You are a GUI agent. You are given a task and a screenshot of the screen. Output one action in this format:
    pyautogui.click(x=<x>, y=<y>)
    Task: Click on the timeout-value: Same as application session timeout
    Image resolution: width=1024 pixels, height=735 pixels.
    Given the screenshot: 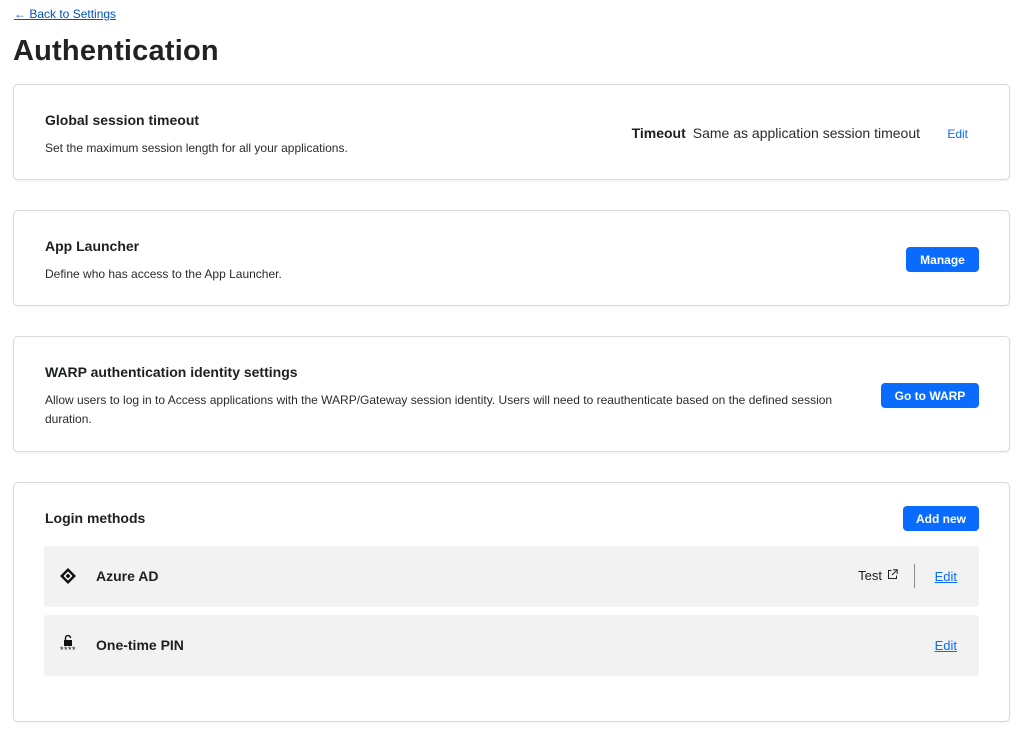 What is the action you would take?
    pyautogui.click(x=806, y=133)
    